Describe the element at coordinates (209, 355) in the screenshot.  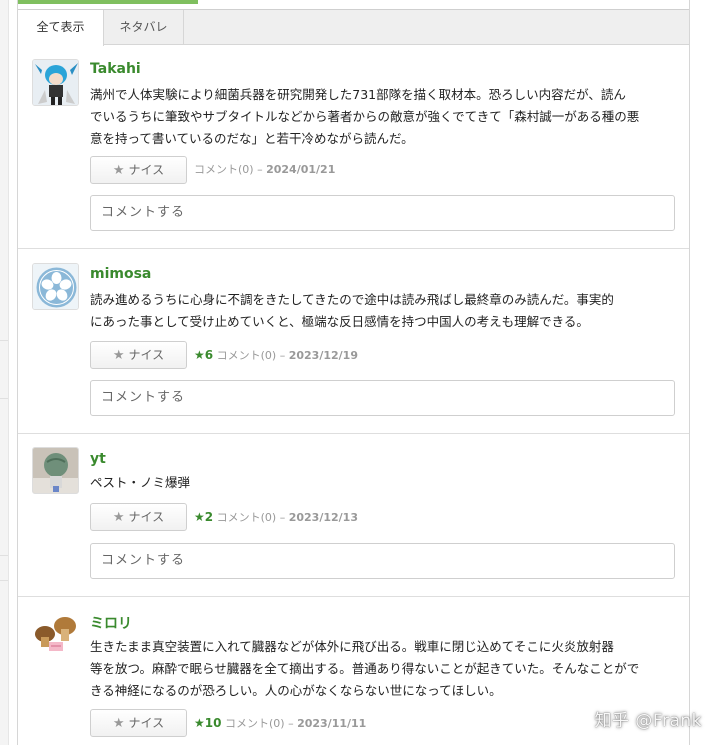
I see `like-count-value: 6` at that location.